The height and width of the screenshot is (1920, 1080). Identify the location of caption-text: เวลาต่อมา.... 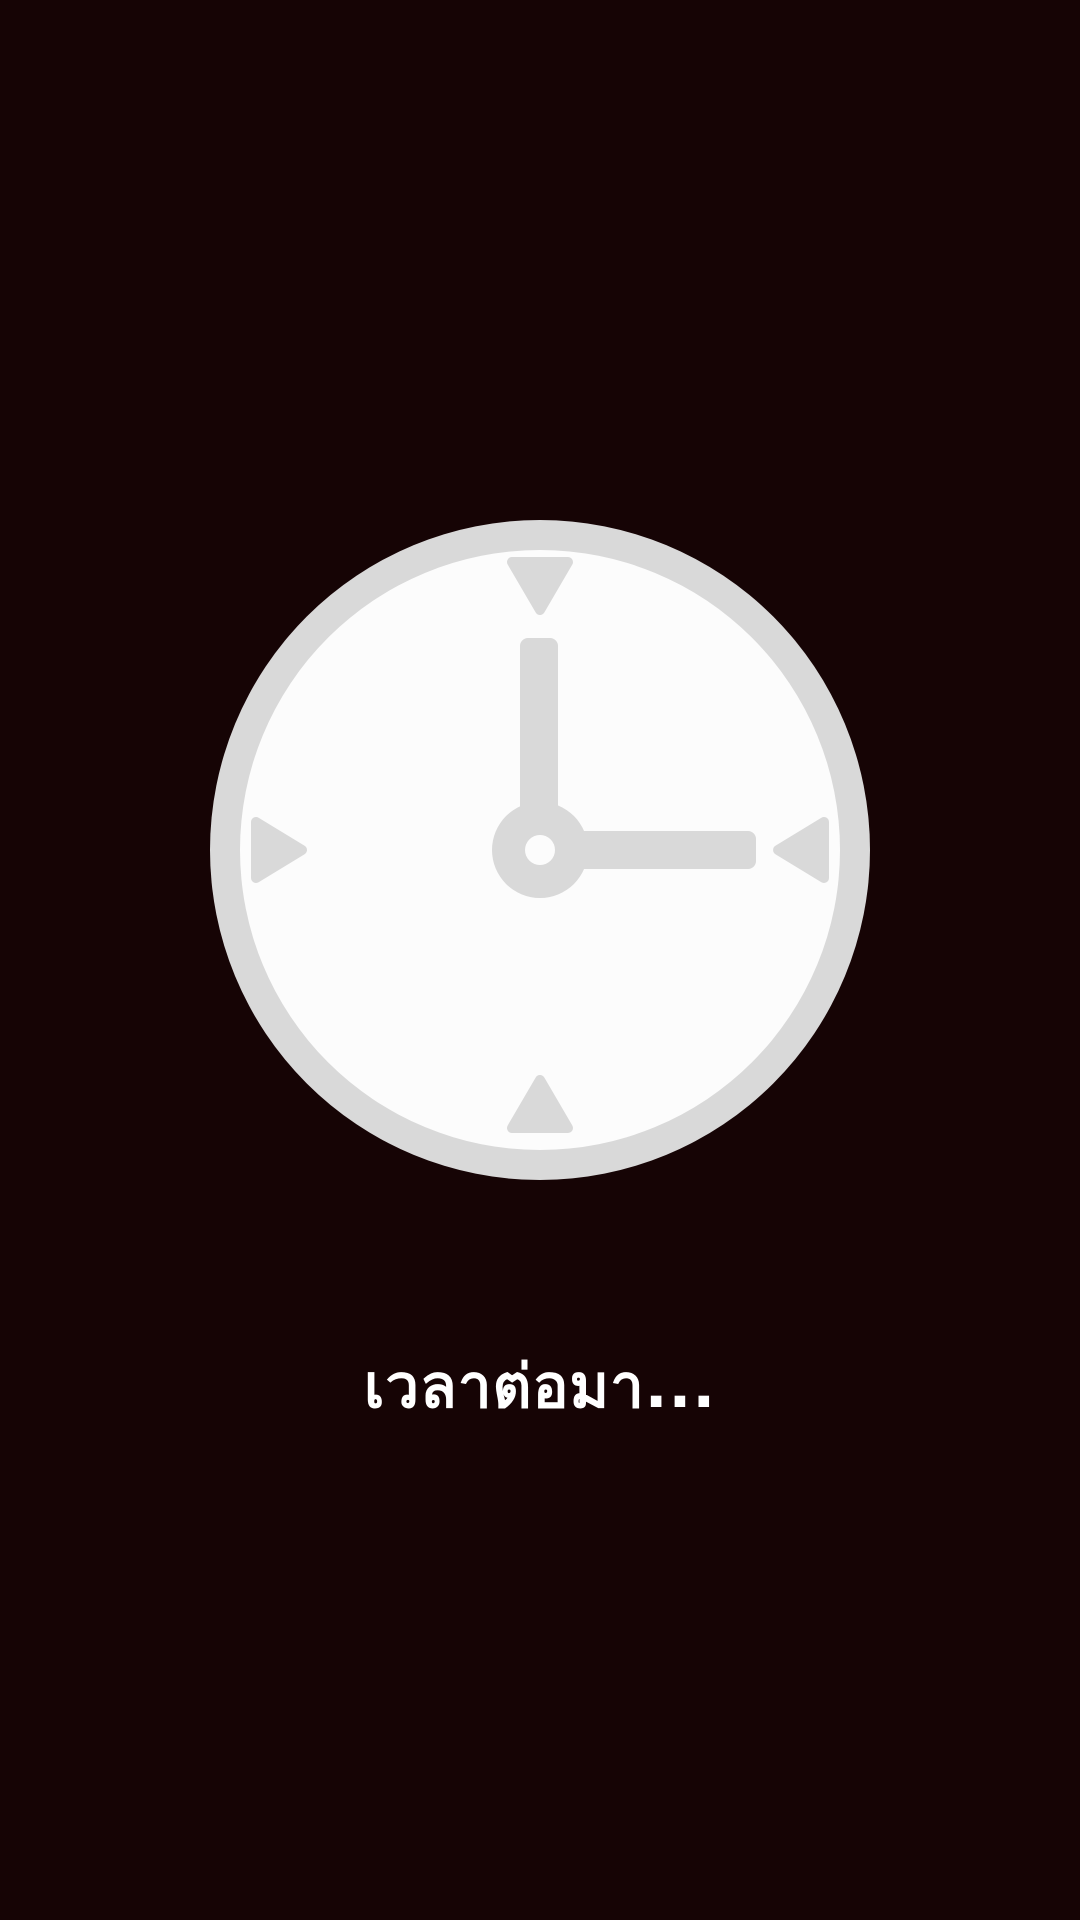
(540, 1387).